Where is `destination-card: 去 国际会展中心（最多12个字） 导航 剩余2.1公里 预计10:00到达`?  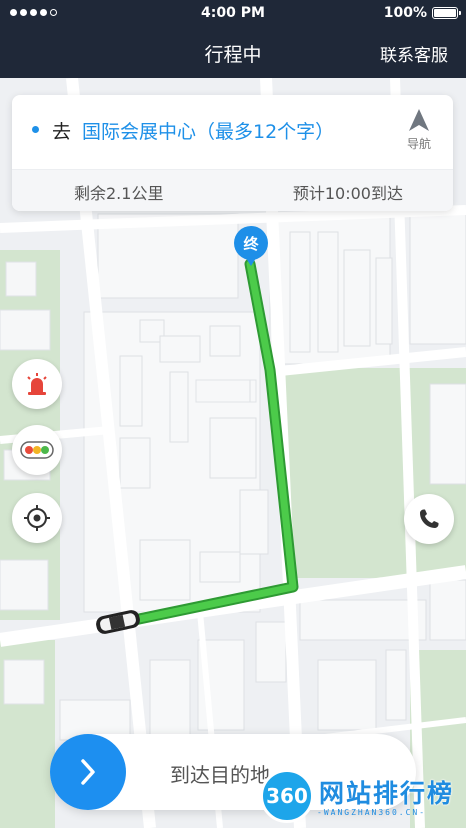
destination-card: 去 国际会展中心（最多12个字） 导航 剩余2.1公里 预计10:00到达 is located at coordinates (232, 153).